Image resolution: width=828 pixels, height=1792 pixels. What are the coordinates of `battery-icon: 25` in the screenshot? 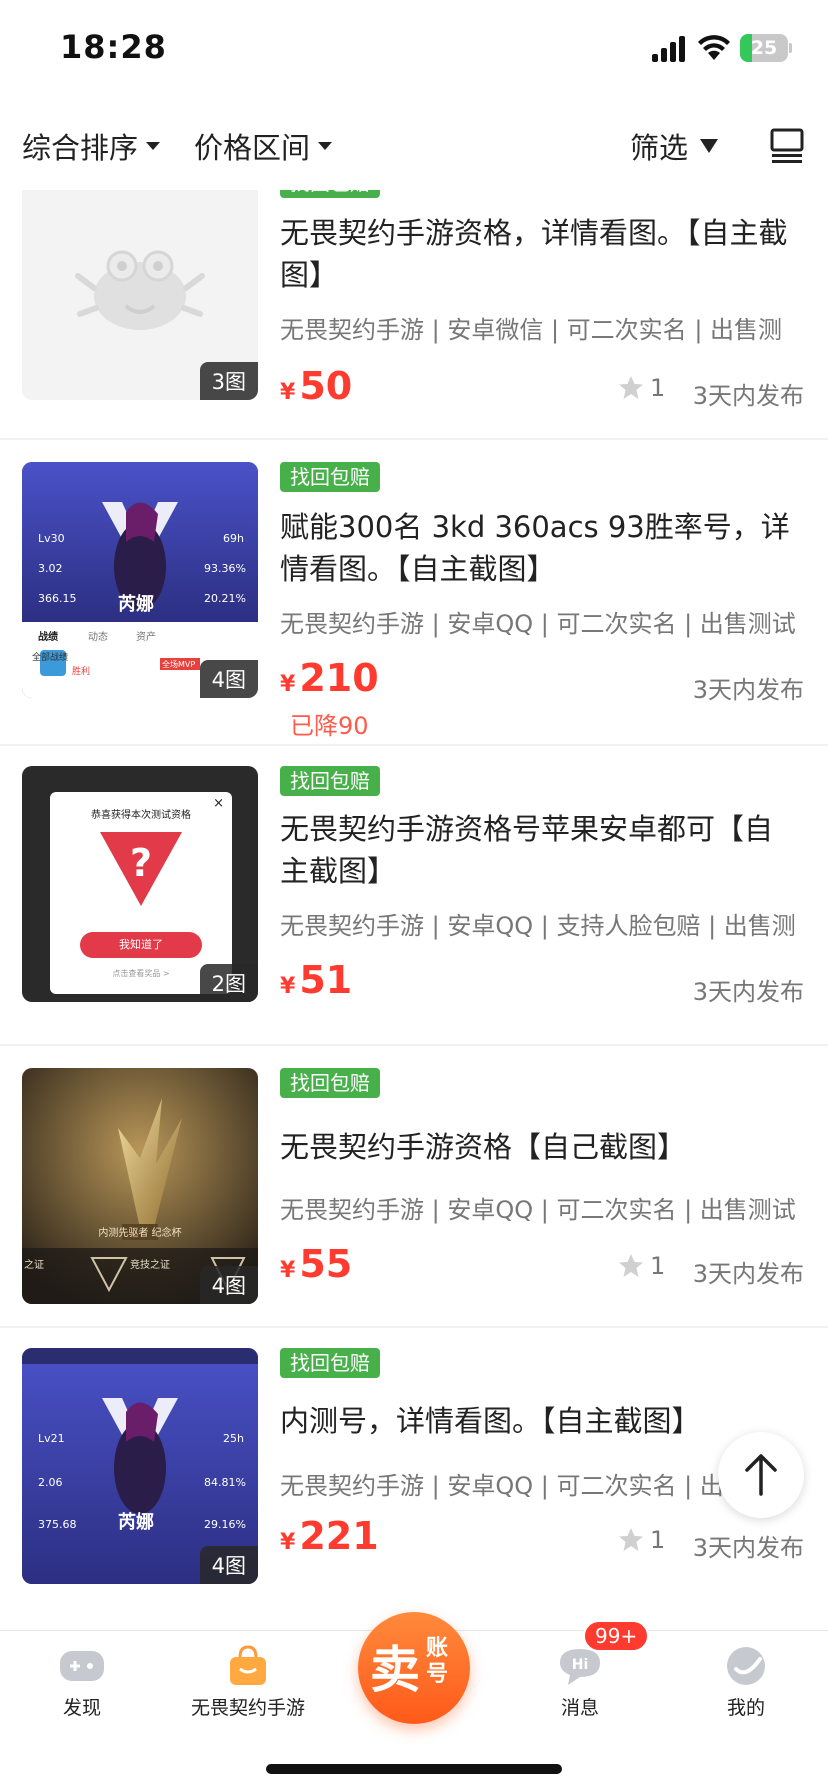 It's located at (766, 48).